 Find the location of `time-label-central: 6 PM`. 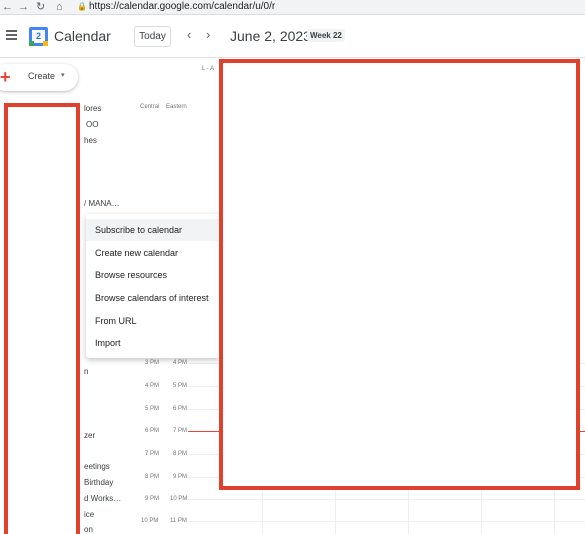

time-label-central: 6 PM is located at coordinates (152, 431).